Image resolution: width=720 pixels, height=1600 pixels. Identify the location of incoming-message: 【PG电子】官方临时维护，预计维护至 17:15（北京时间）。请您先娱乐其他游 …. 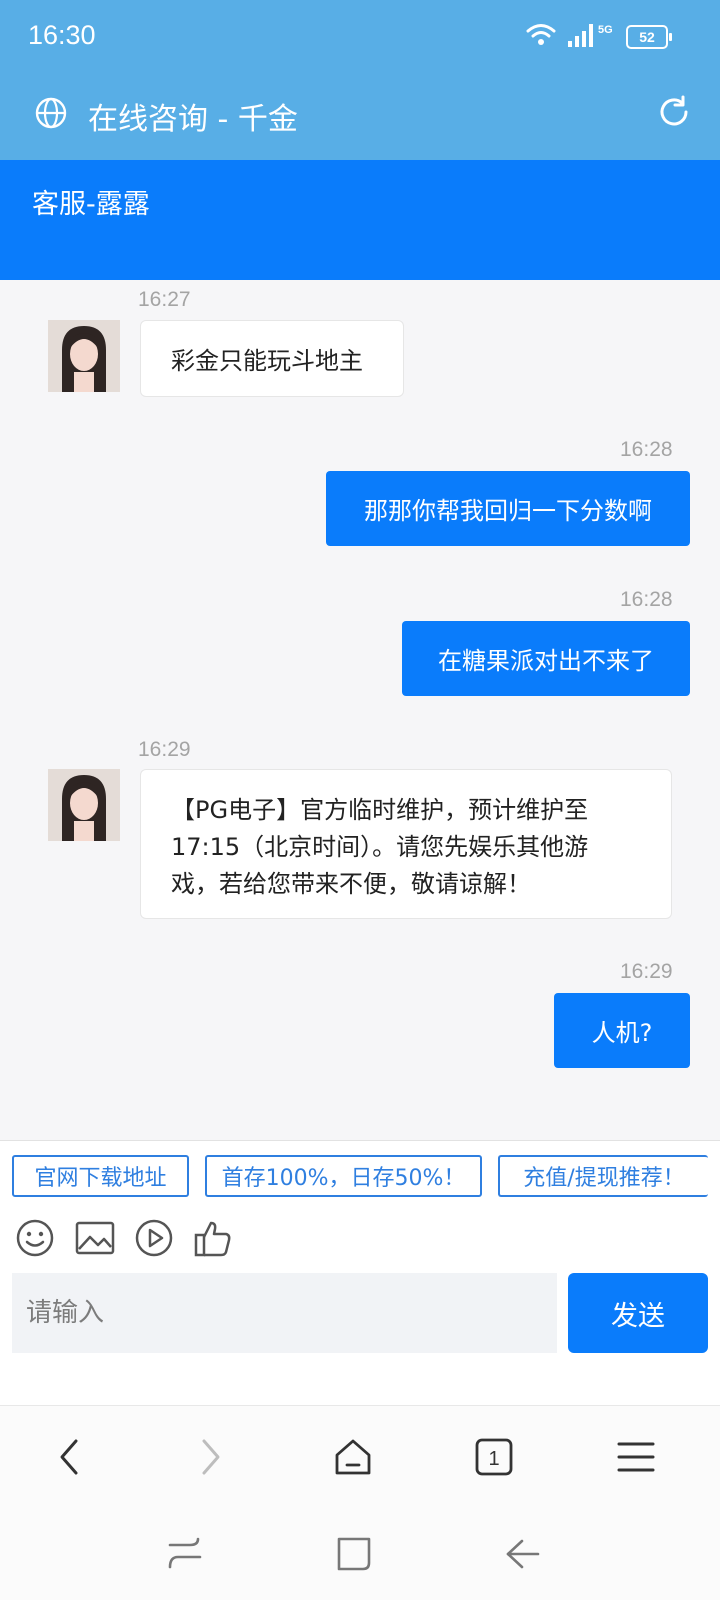
(406, 844).